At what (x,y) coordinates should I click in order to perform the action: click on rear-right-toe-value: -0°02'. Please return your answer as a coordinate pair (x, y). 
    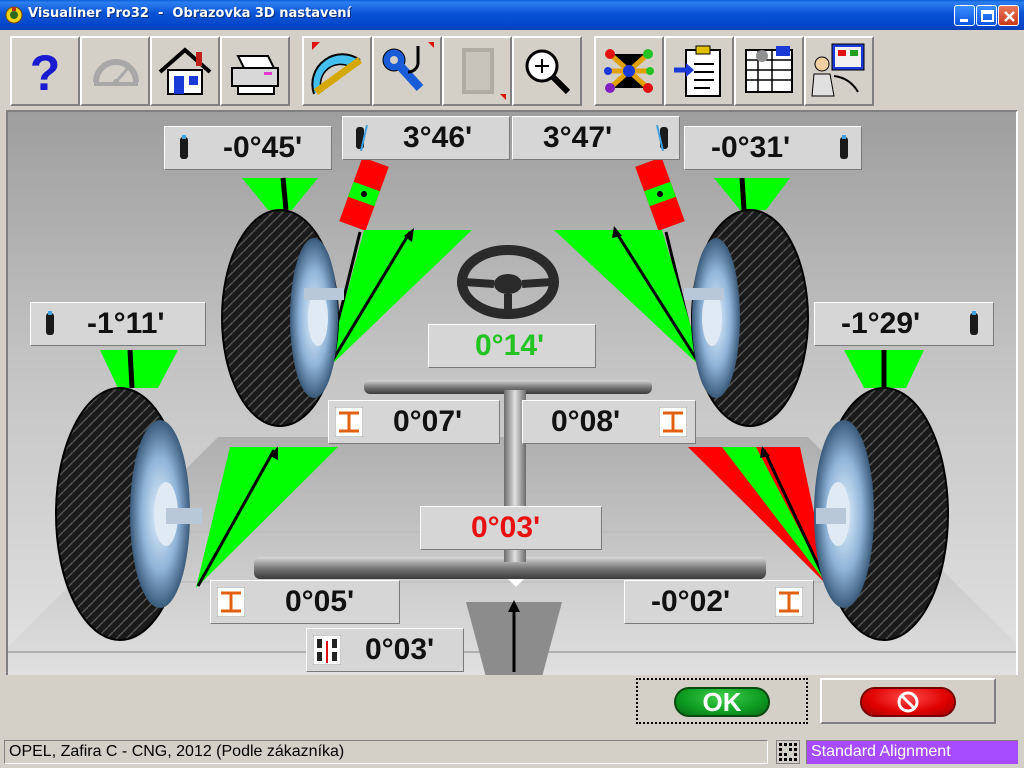
    Looking at the image, I should click on (691, 601).